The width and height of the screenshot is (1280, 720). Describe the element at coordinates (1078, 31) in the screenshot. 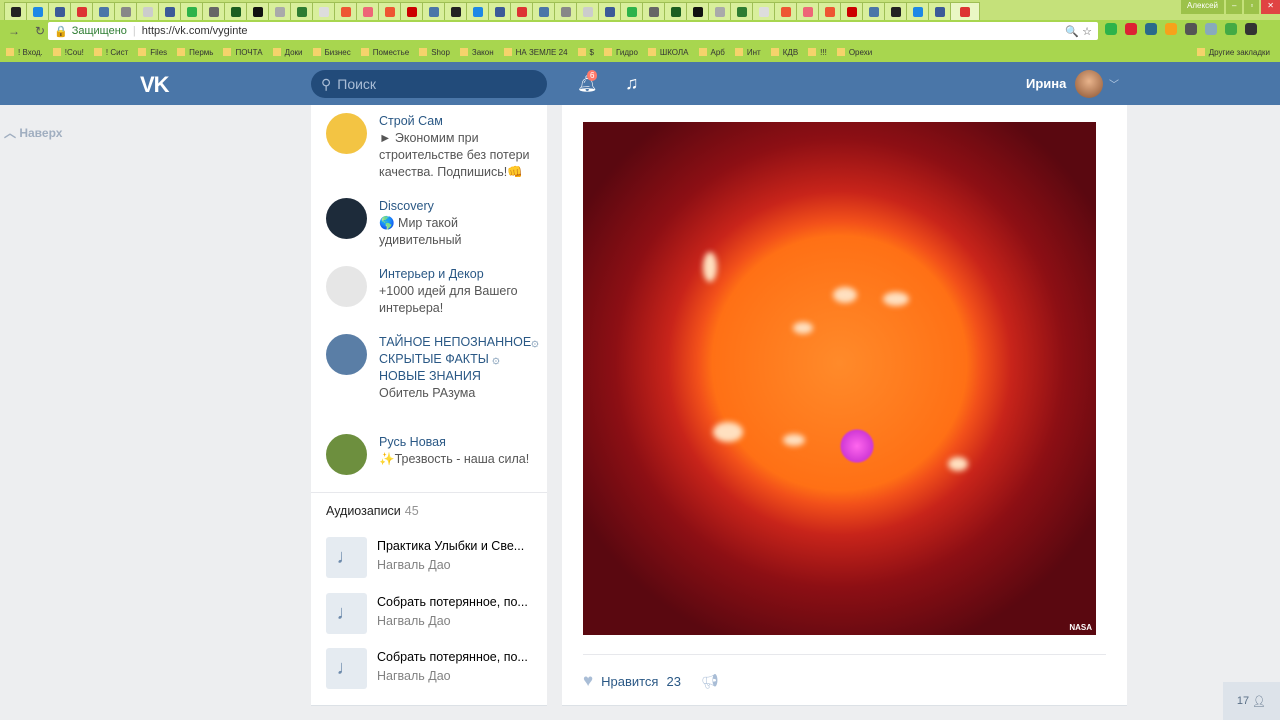

I see `star-icon: 🔍 ☆` at that location.